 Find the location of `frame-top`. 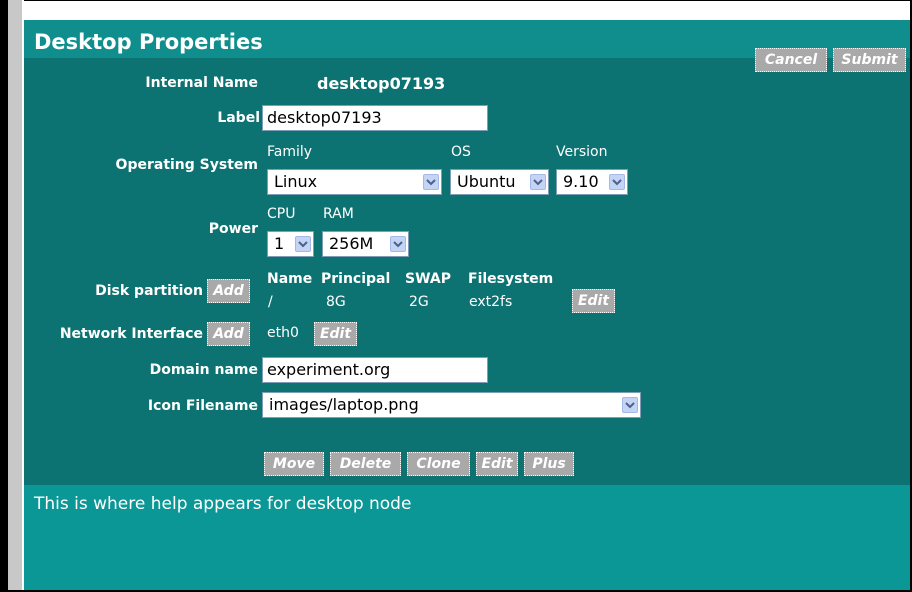

frame-top is located at coordinates (467, 0).